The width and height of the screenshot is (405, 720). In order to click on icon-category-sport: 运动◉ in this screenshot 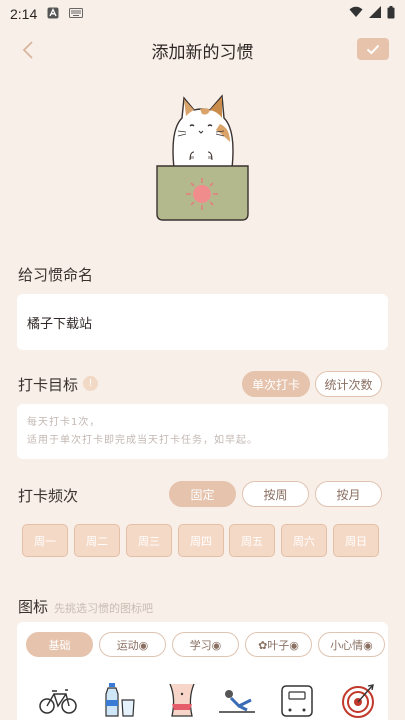, I will do `click(132, 644)`.